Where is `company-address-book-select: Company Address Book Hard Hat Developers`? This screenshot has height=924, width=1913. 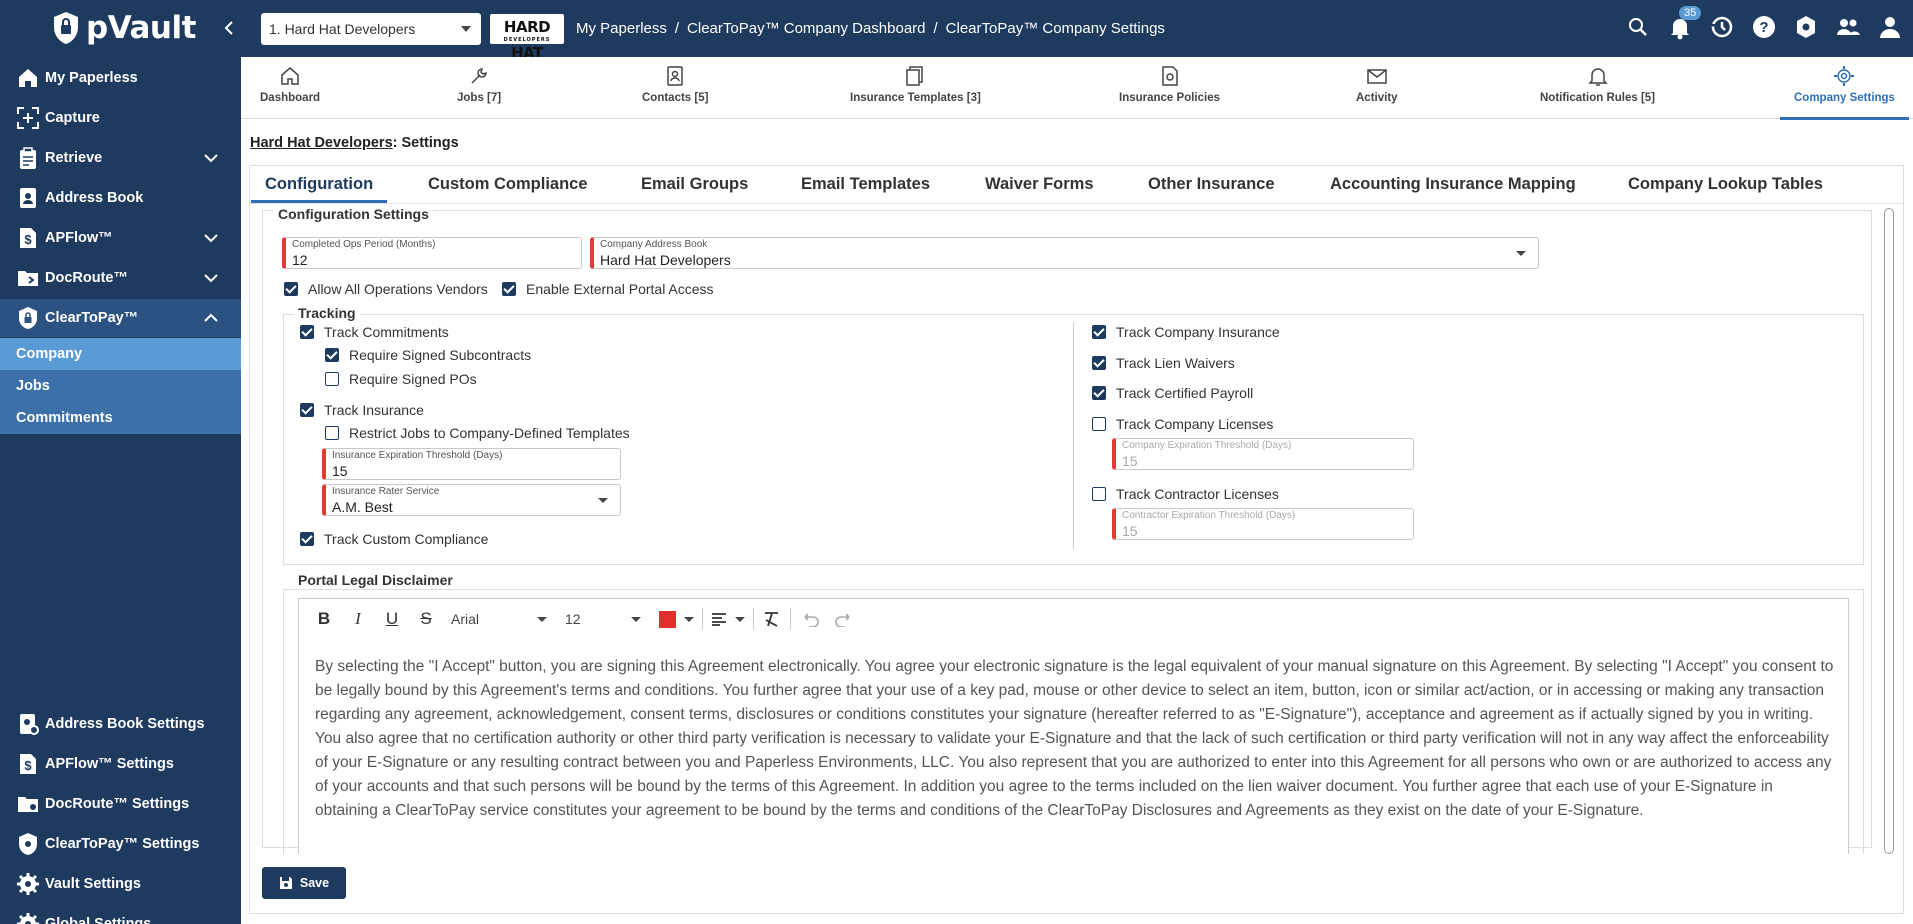 company-address-book-select: Company Address Book Hard Hat Developers is located at coordinates (1064, 253).